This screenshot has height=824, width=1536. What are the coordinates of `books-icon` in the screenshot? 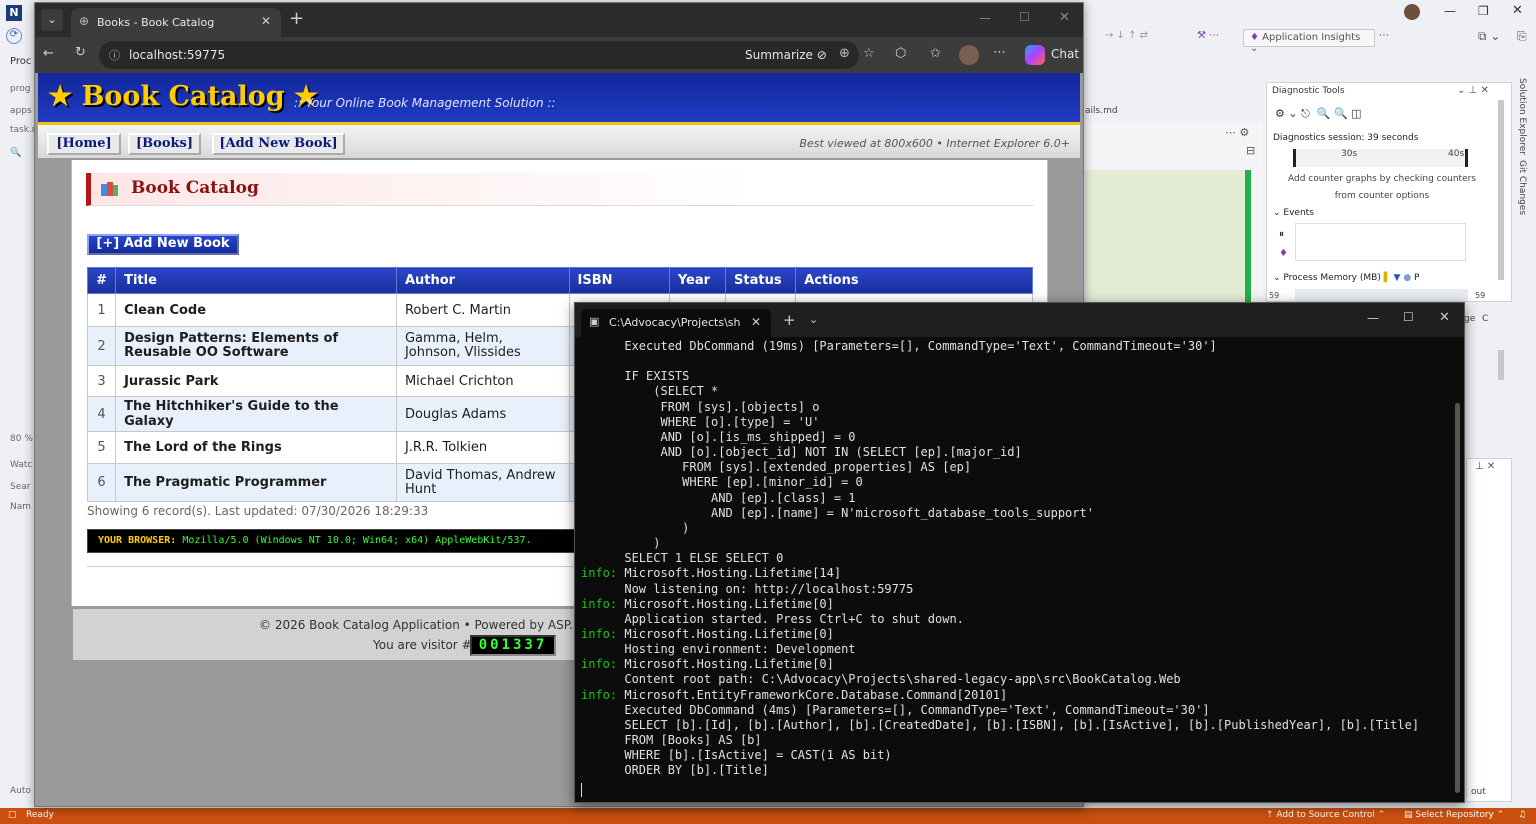 It's located at (110, 189).